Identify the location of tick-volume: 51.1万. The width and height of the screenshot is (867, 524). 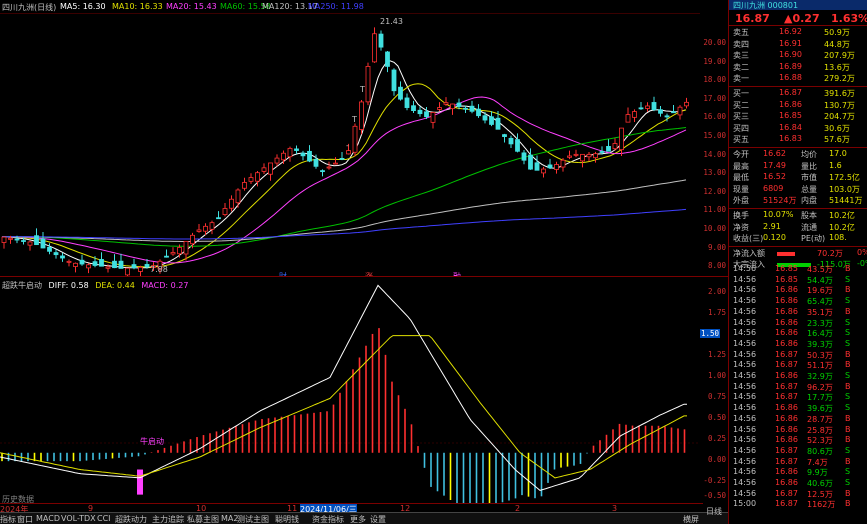
(820, 366).